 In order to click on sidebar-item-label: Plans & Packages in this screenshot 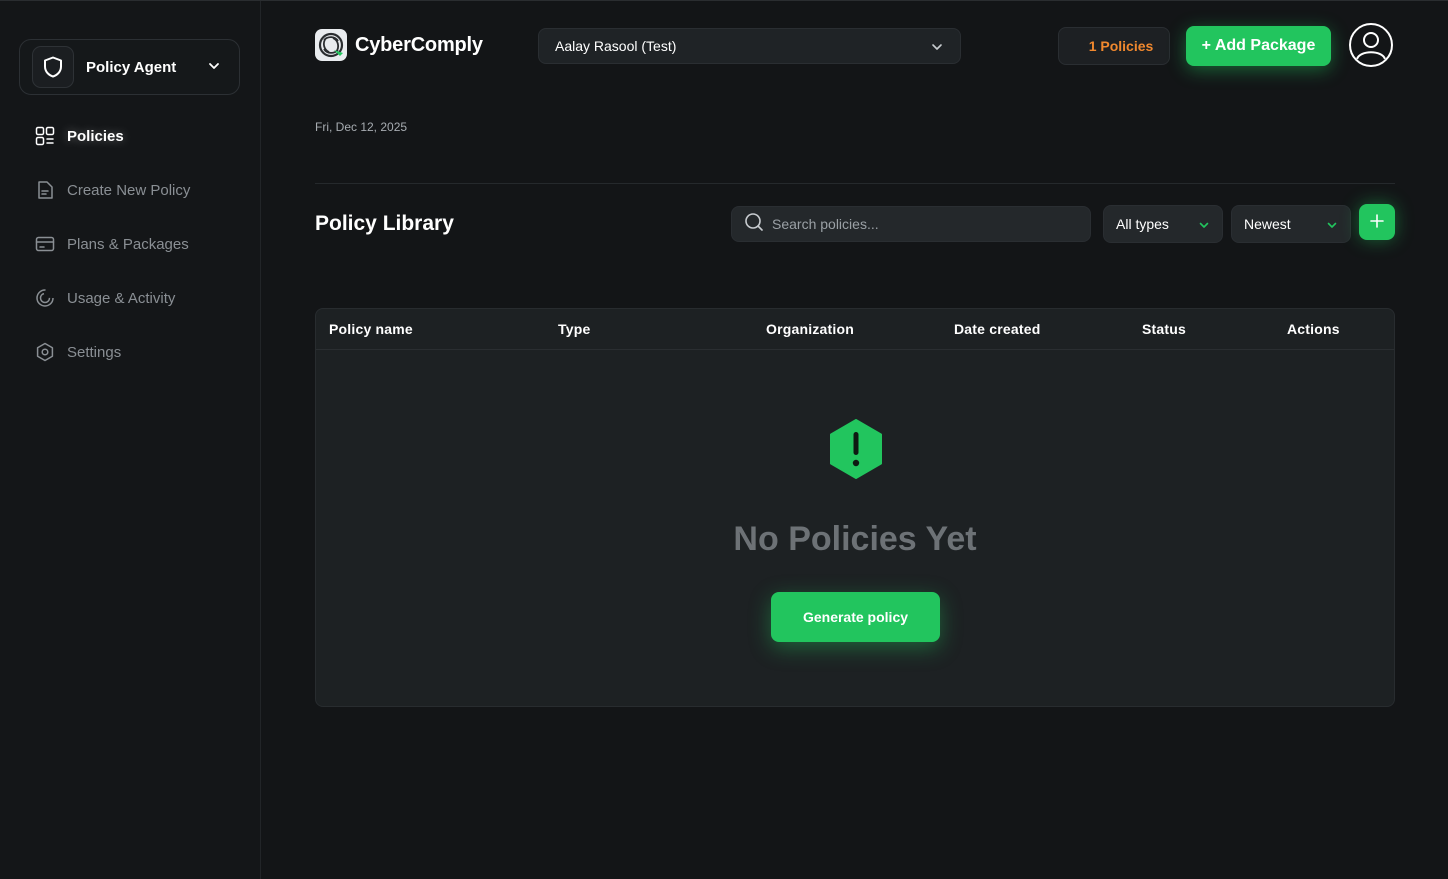, I will do `click(128, 244)`.